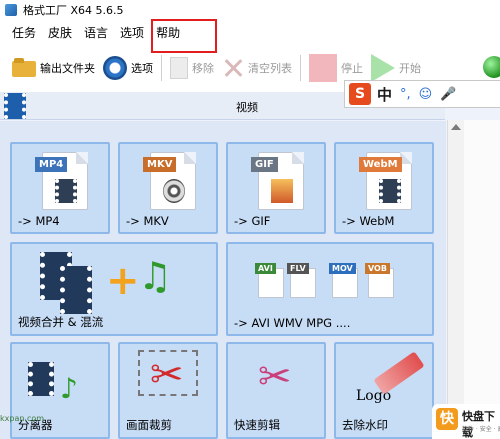 The width and height of the screenshot is (500, 439). I want to click on section-title: 视频, so click(247, 107).